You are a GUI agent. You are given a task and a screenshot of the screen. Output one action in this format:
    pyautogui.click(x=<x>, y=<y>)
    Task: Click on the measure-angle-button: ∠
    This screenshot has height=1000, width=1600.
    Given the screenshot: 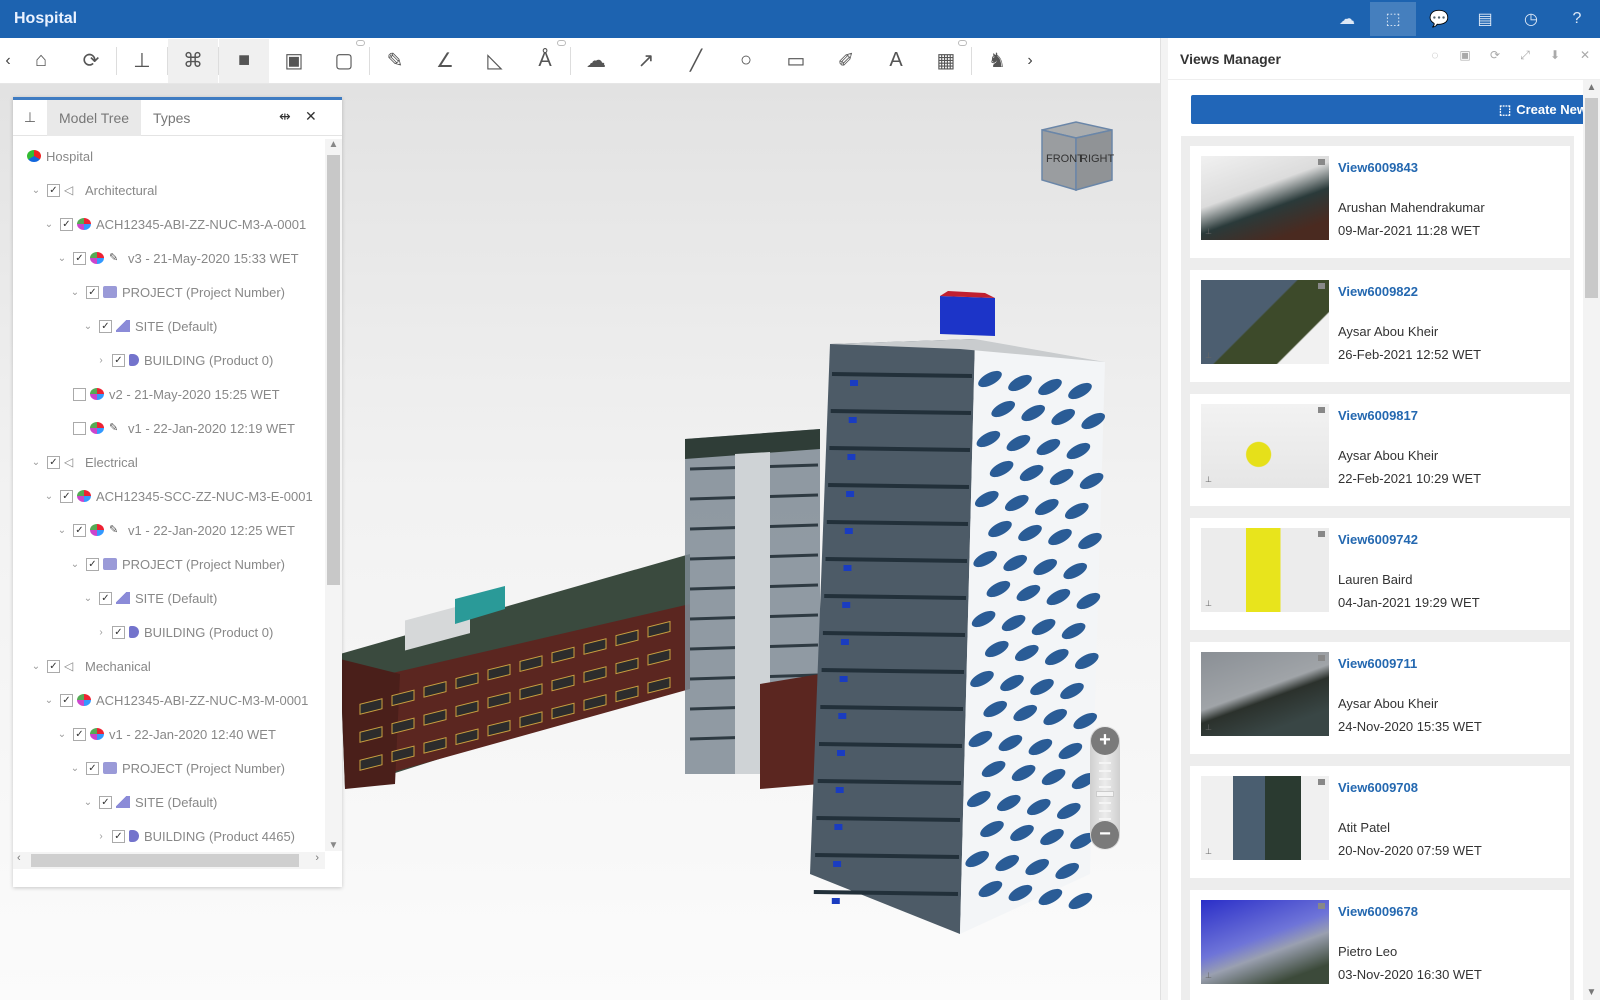 What is the action you would take?
    pyautogui.click(x=445, y=61)
    